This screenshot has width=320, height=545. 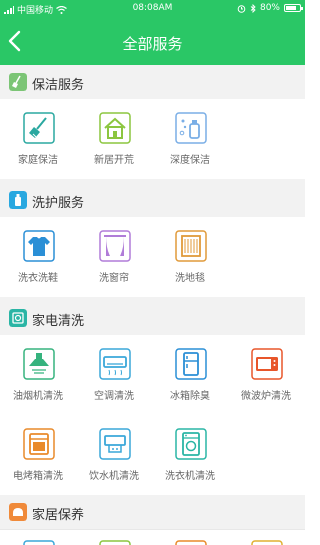 What do you see at coordinates (58, 321) in the screenshot?
I see `section-title: 家电清洗` at bounding box center [58, 321].